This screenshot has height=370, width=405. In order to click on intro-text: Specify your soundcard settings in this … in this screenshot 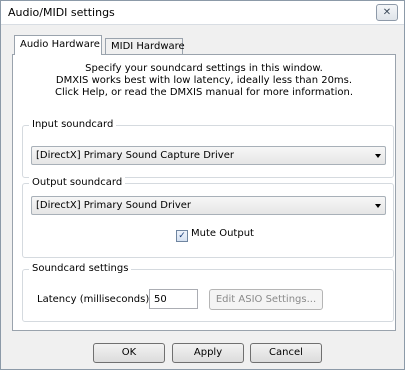, I will do `click(204, 81)`.